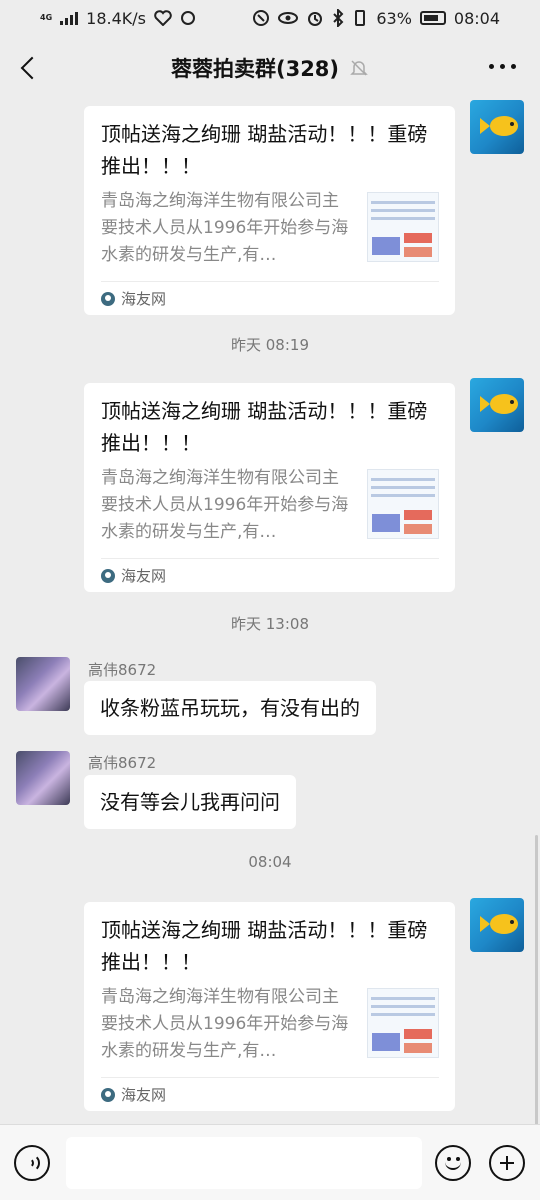  Describe the element at coordinates (288, 18) in the screenshot. I see `eye-icon` at that location.